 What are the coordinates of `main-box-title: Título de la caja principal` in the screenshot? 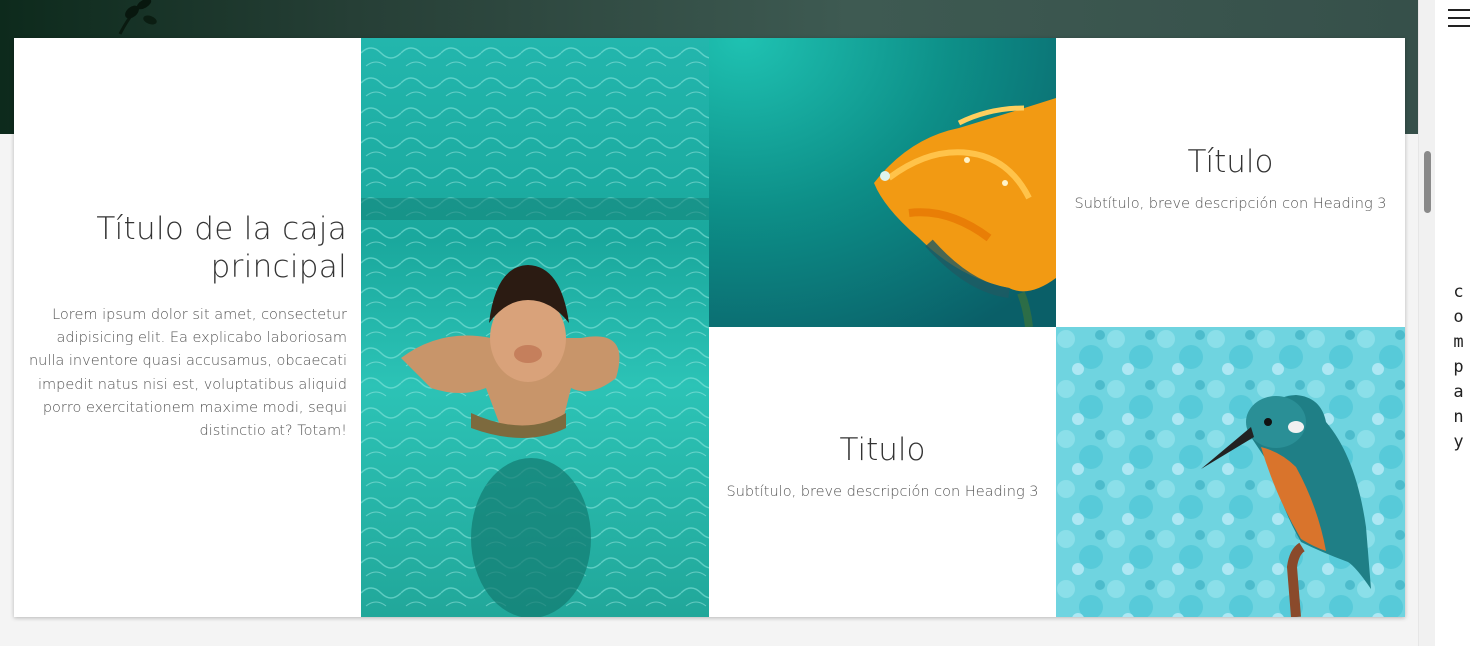 It's located at (221, 248).